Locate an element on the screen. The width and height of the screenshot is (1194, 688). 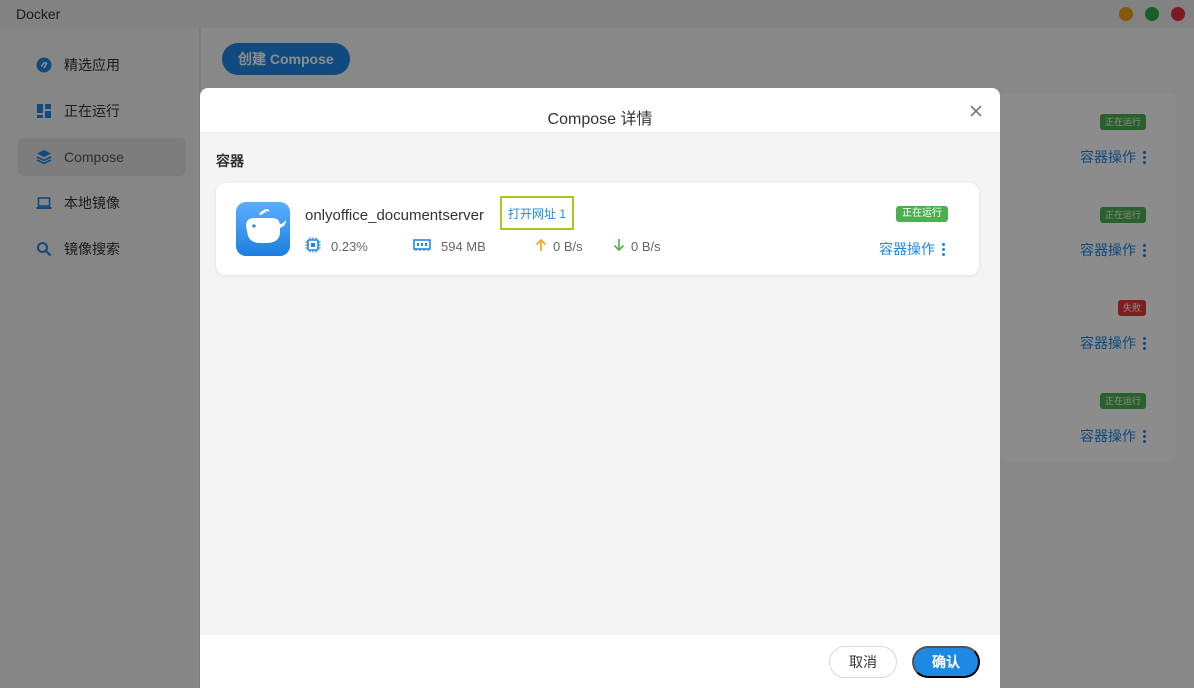
dialog-footer: 取消 确认 is located at coordinates (600, 661).